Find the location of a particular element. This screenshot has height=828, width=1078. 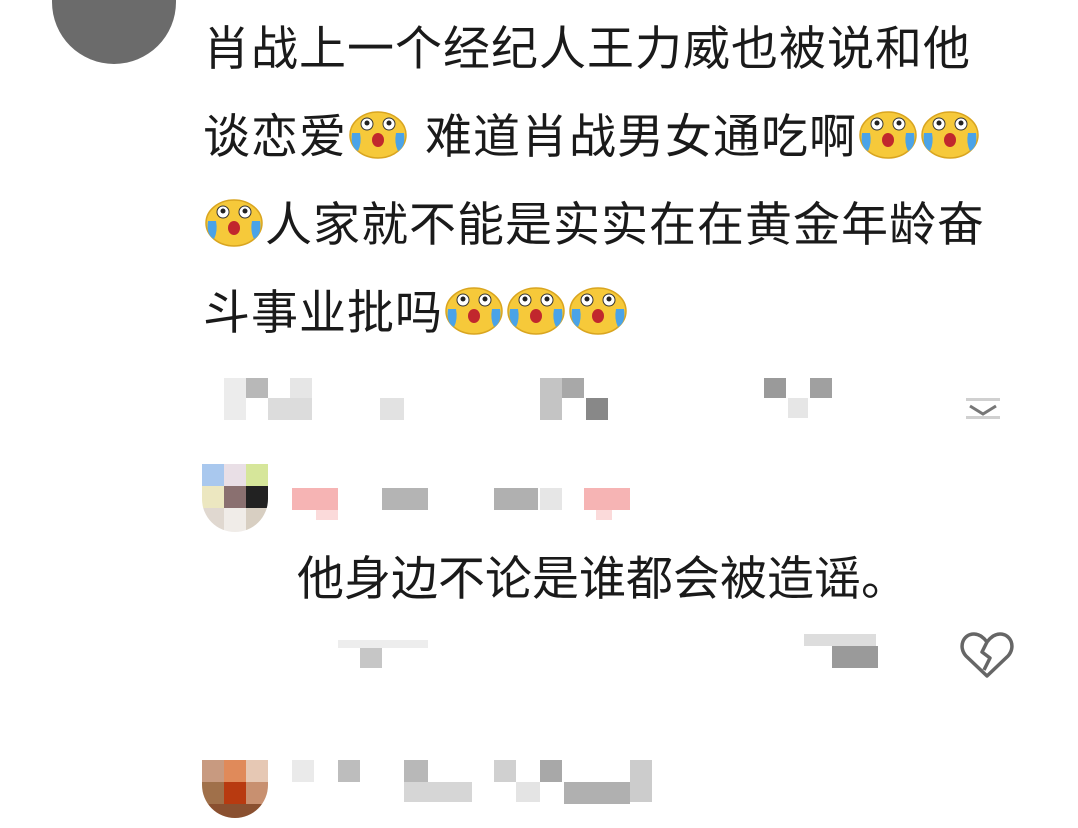

chevron-down-icon is located at coordinates (983, 409).